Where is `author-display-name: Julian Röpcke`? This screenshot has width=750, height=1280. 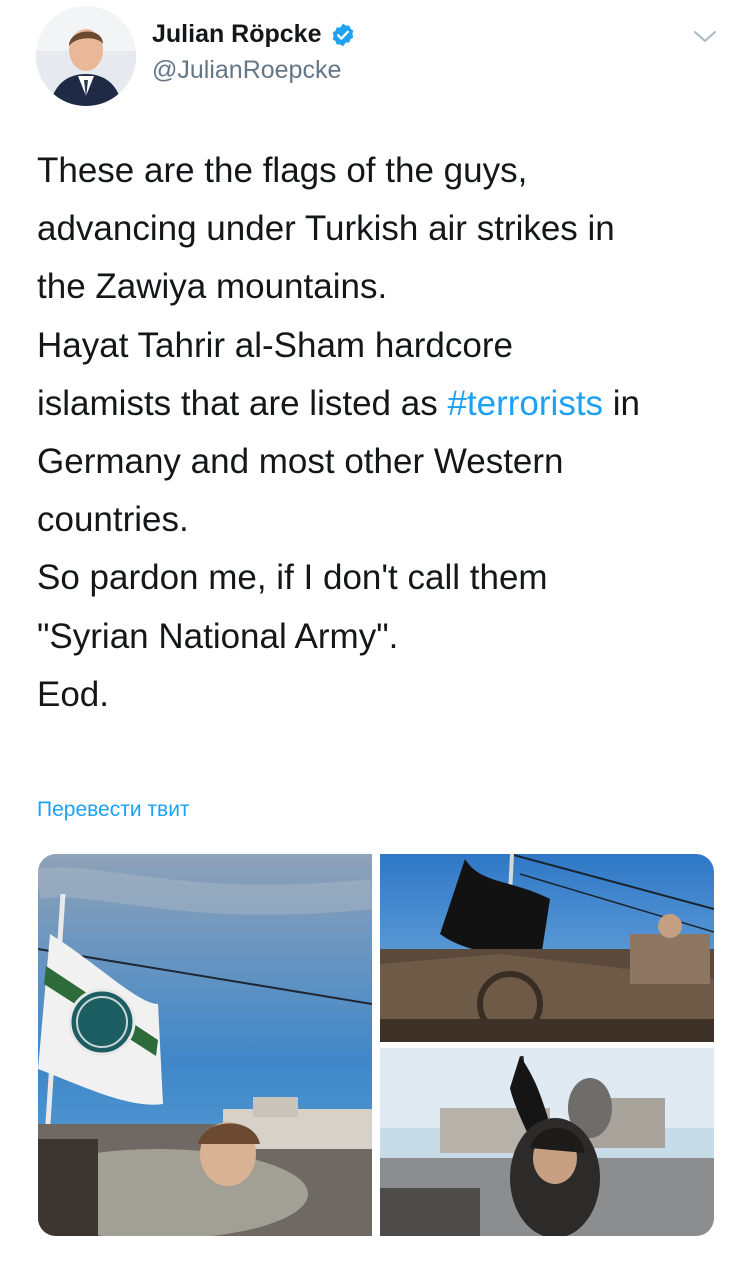
author-display-name: Julian Röpcke is located at coordinates (237, 34).